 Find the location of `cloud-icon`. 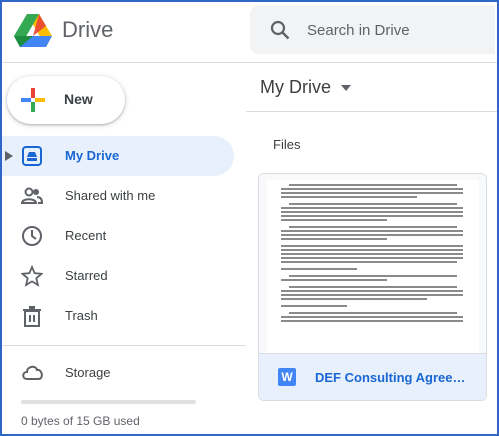

cloud-icon is located at coordinates (32, 372).